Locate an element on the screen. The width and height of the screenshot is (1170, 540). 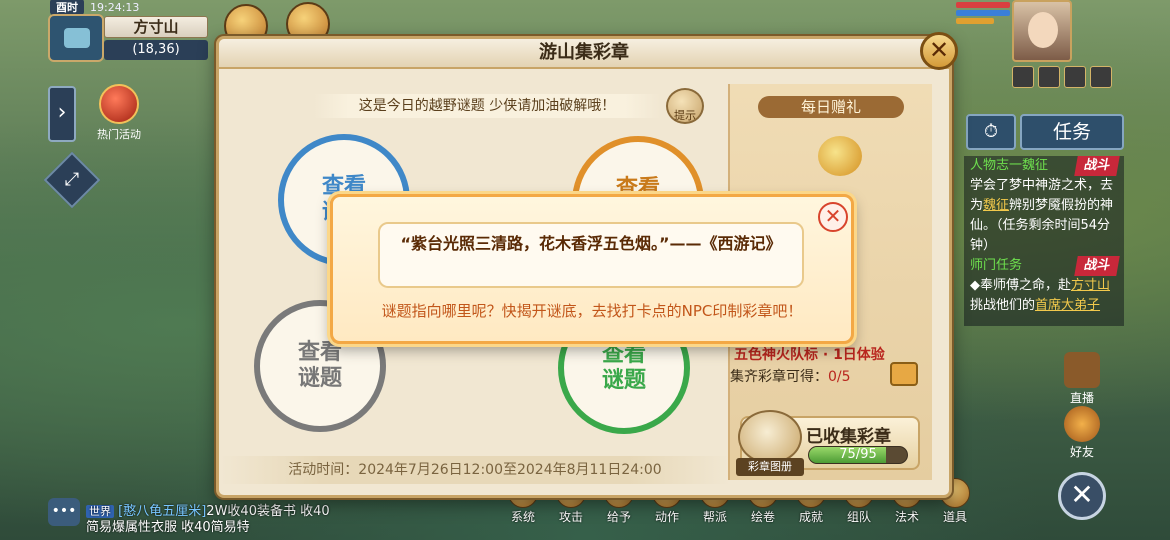
friends-label: 好友 is located at coordinates (1081, 452).